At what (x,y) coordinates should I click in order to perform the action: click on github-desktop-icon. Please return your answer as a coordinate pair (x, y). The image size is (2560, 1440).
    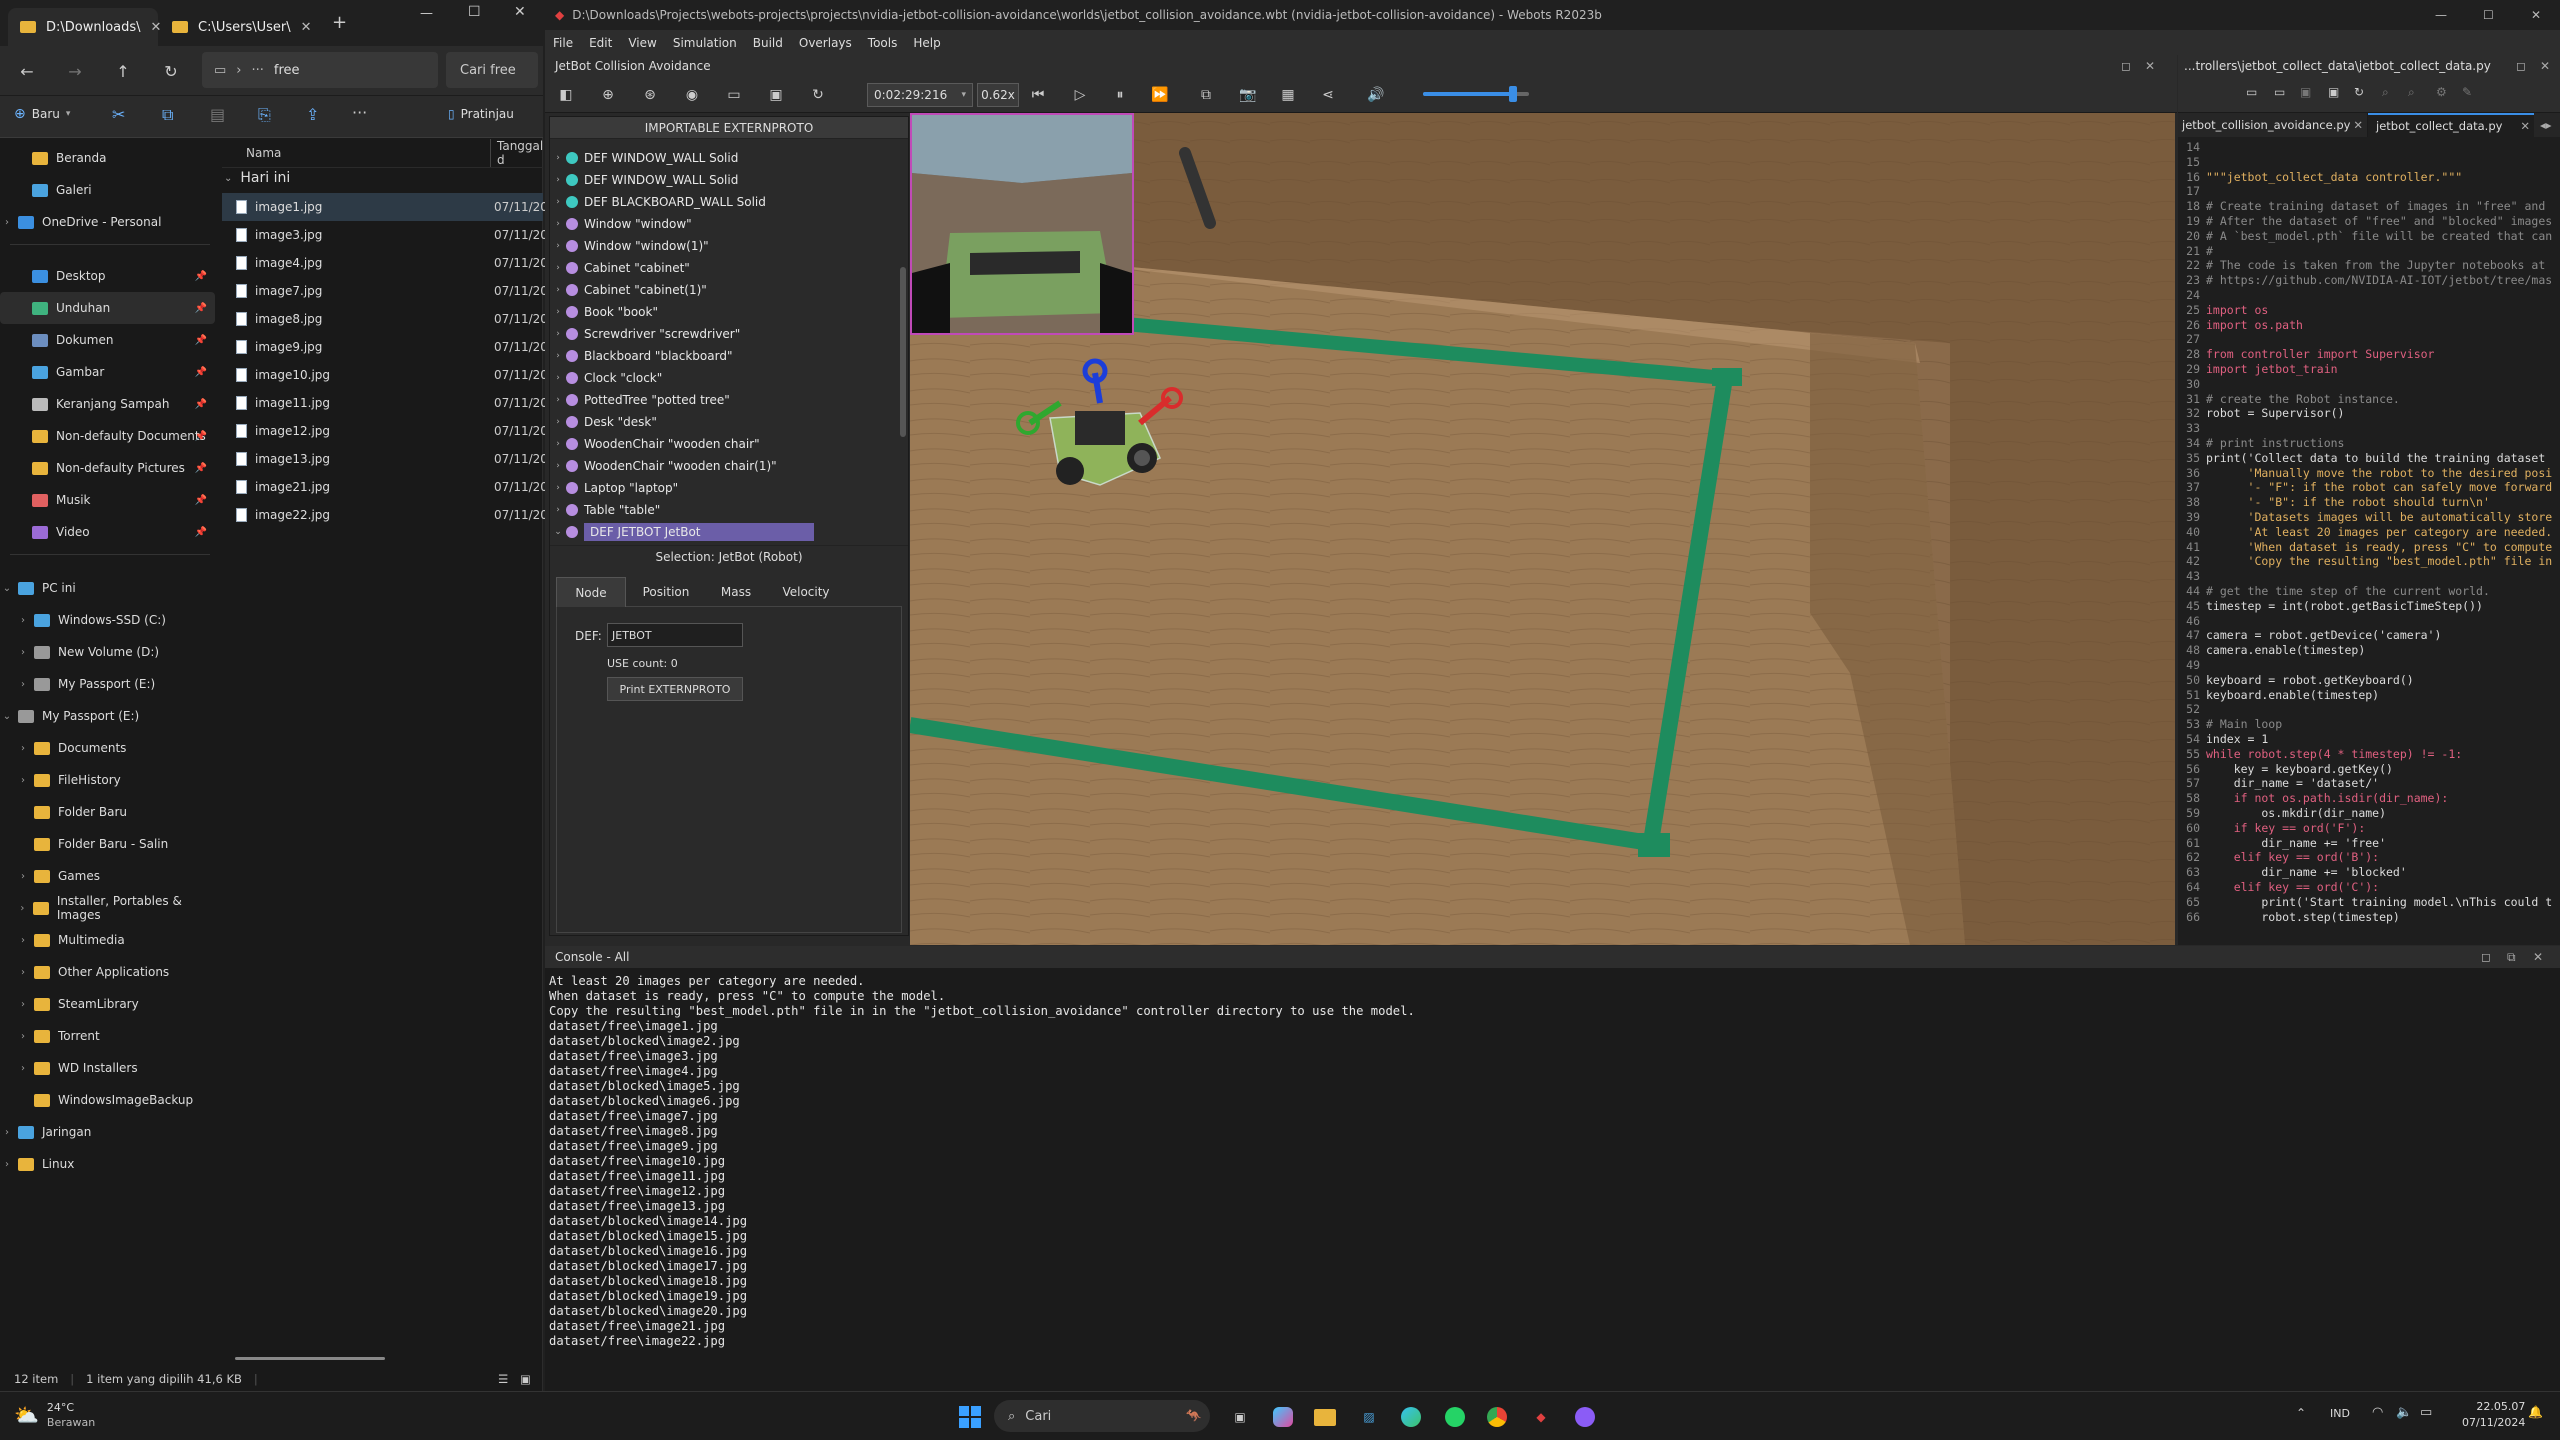
    Looking at the image, I should click on (1585, 1417).